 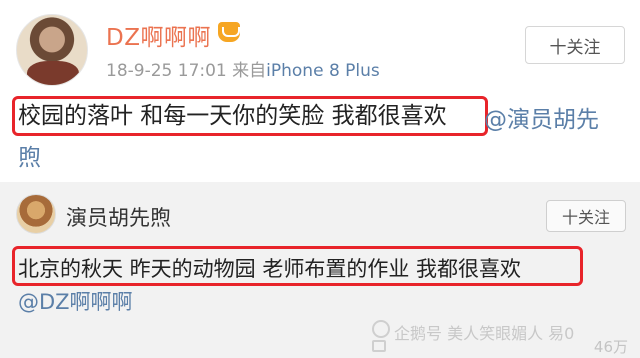 What do you see at coordinates (484, 333) in the screenshot?
I see `watermark-text: 企鹅号 美人笑眼媚人 易0` at bounding box center [484, 333].